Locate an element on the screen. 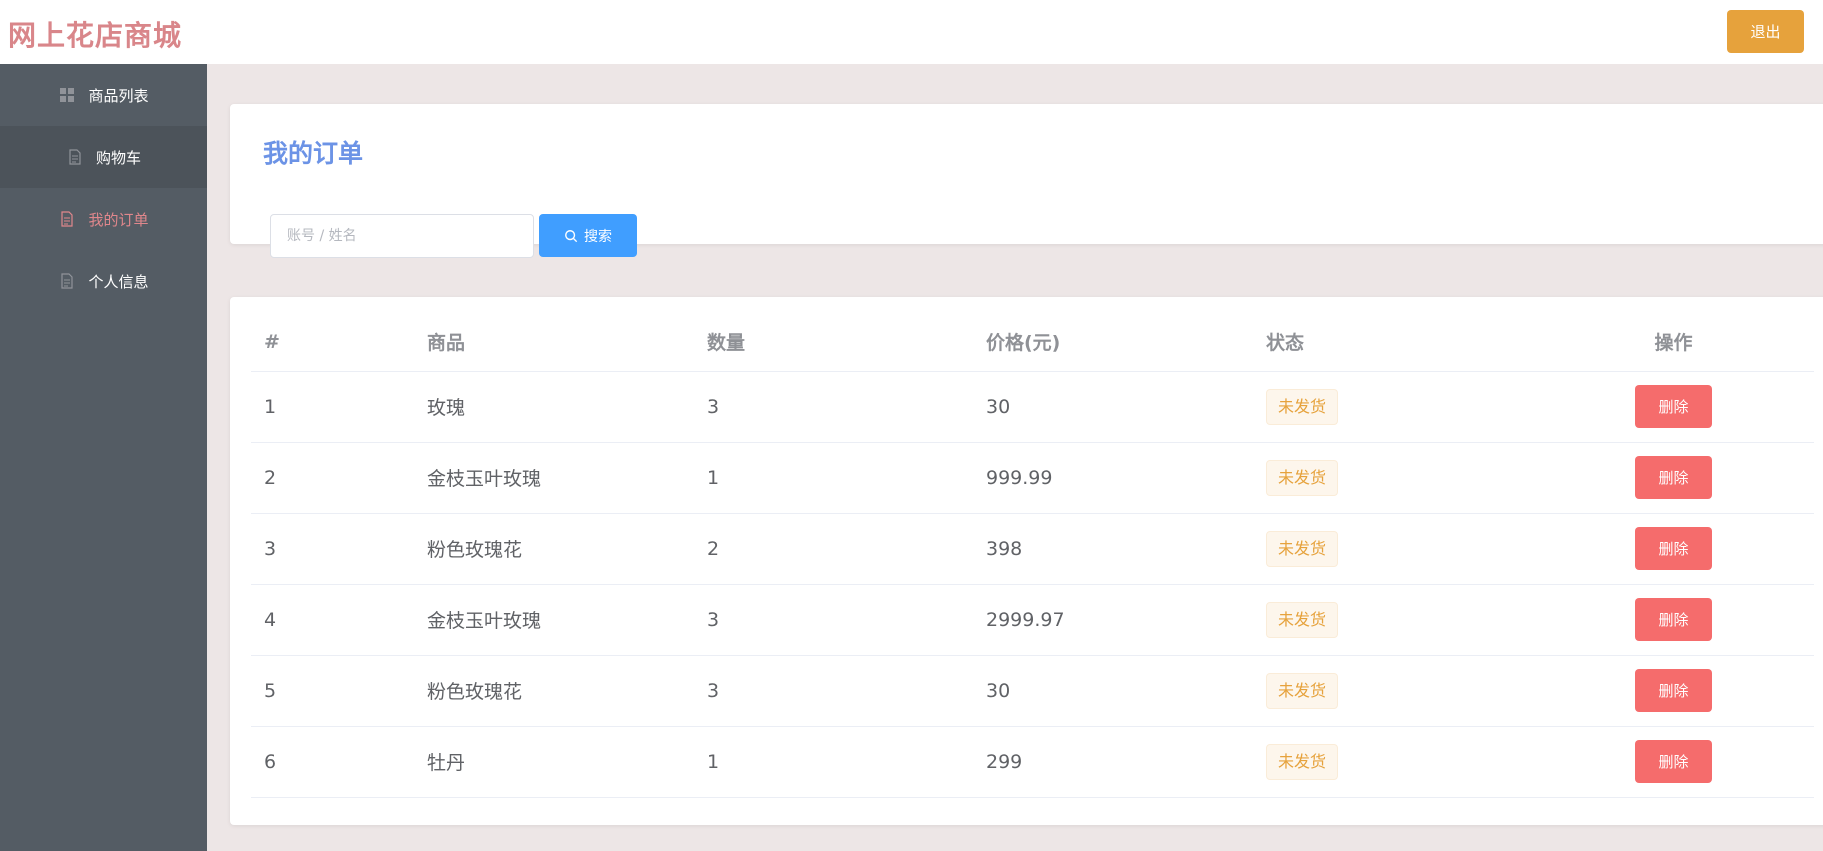 This screenshot has width=1823, height=851. table-row: 2 金枝玉叶玫瑰 1 999.99 未发货 删除 is located at coordinates (1032, 478).